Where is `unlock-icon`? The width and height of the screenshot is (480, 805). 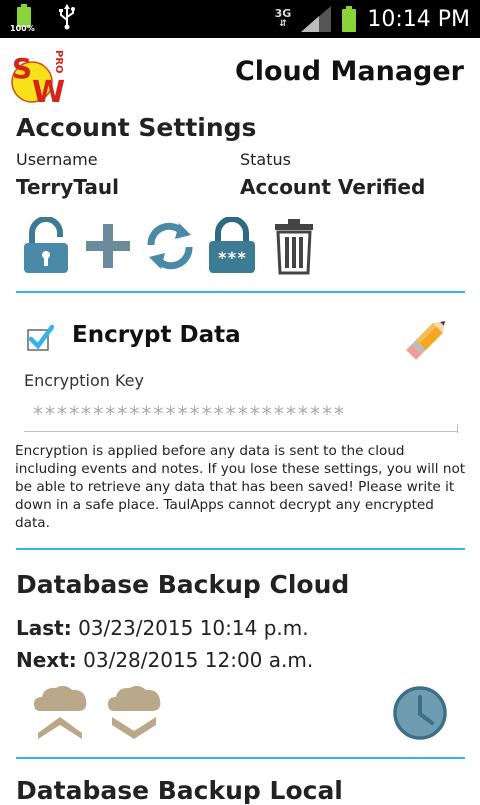
unlock-icon is located at coordinates (46, 245).